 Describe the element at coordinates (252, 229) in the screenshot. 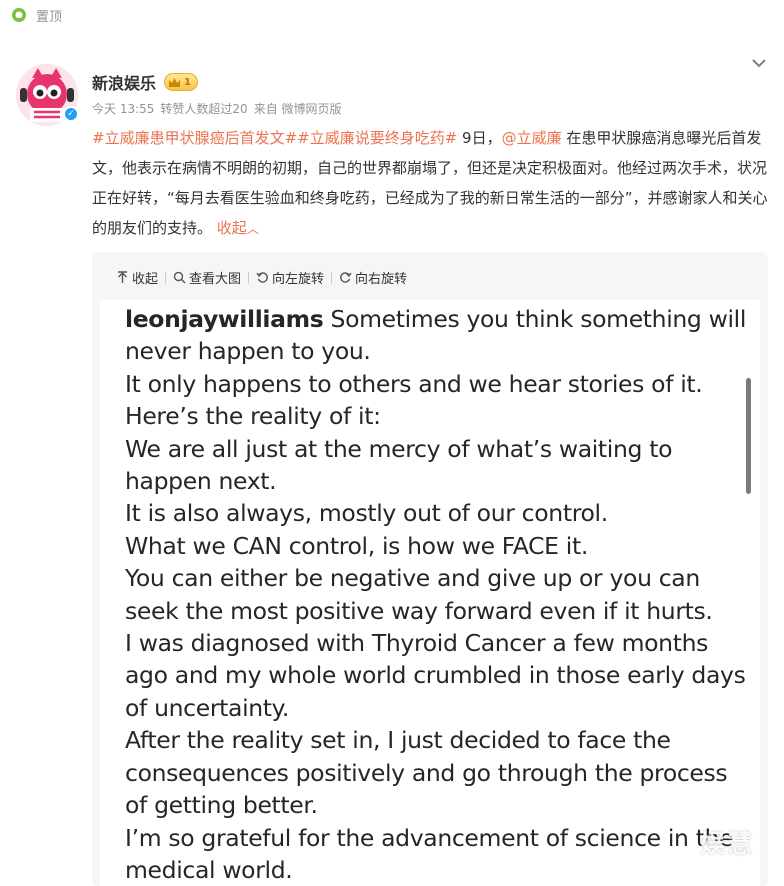

I see `chevron-up-icon: ︿` at that location.